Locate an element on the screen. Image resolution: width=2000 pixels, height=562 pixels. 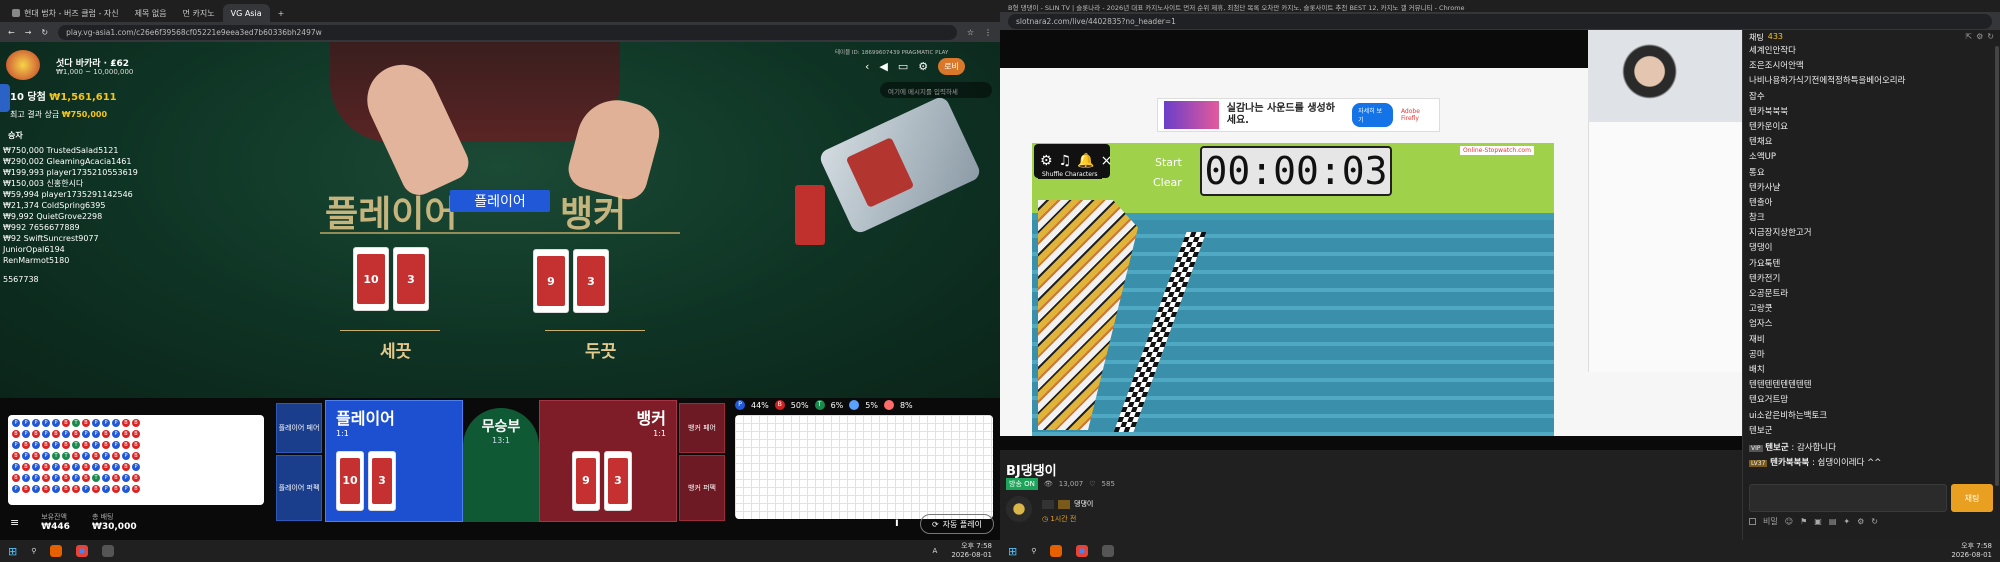
banker-side-perfect: 뱅커 퍼펙 is located at coordinates (702, 488).